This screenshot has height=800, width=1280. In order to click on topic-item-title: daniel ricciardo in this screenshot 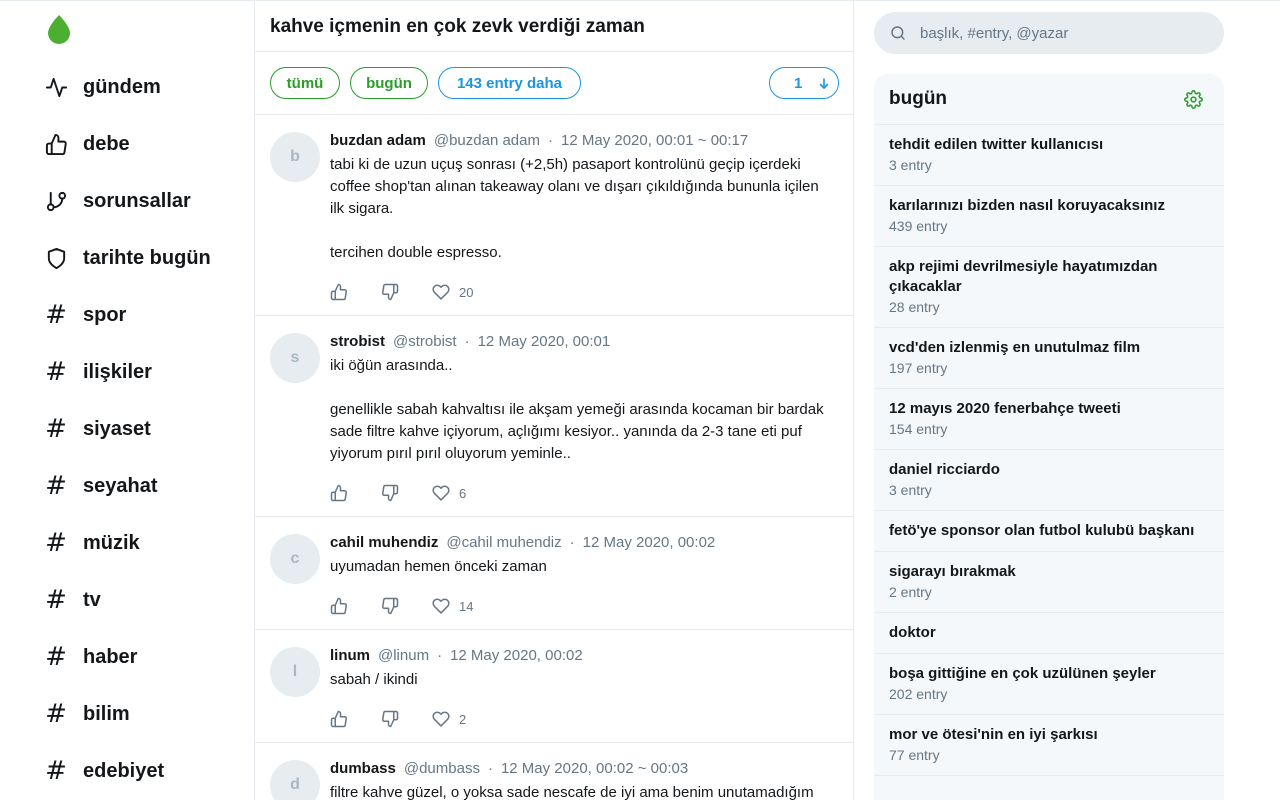, I will do `click(944, 469)`.